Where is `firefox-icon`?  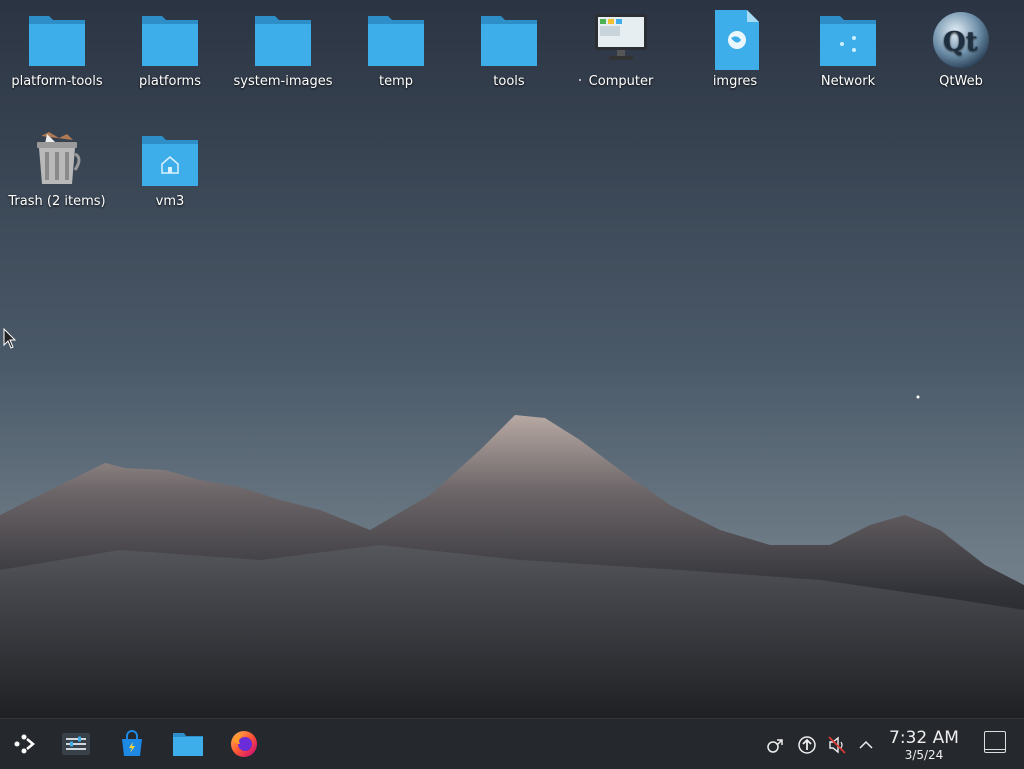 firefox-icon is located at coordinates (244, 744).